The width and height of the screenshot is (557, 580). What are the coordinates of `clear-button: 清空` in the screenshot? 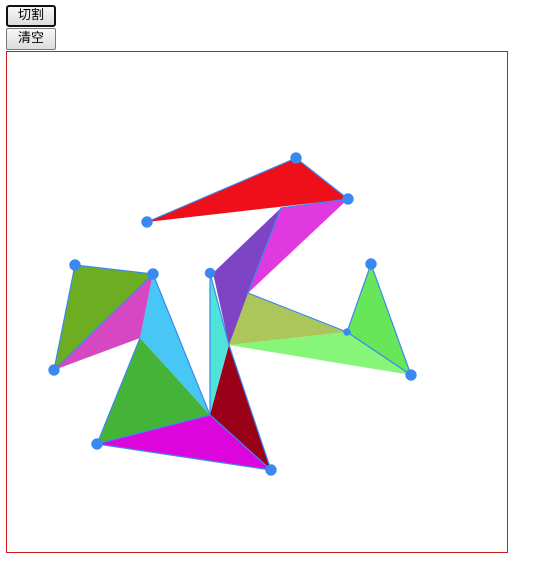 It's located at (31, 39).